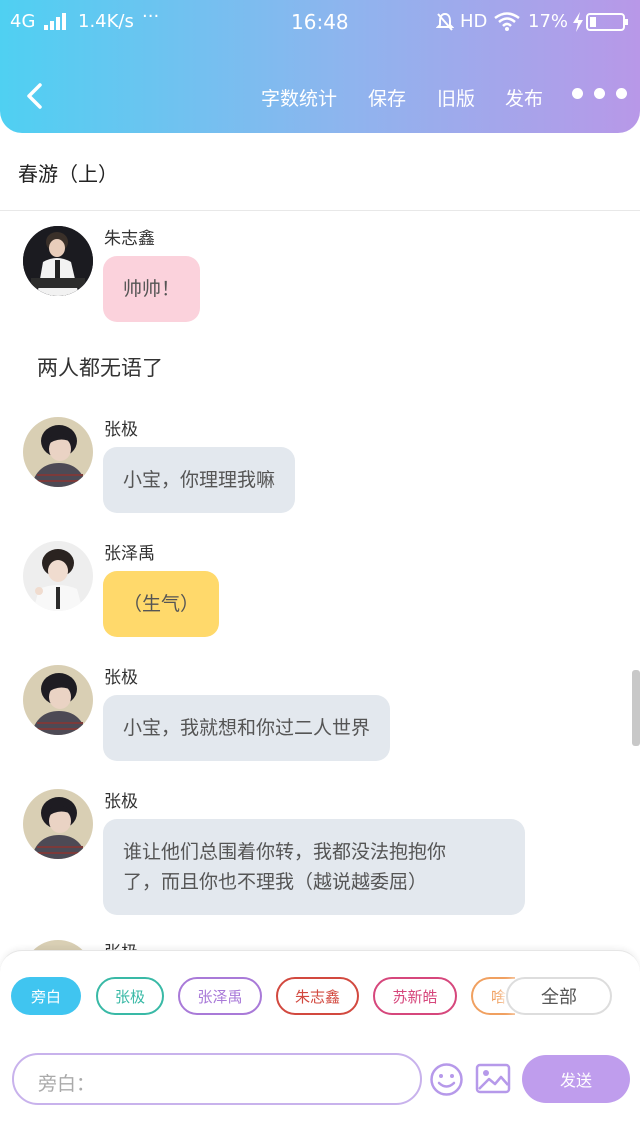 Image resolution: width=640 pixels, height=1139 pixels. I want to click on all-roles-button: 全部, so click(559, 996).